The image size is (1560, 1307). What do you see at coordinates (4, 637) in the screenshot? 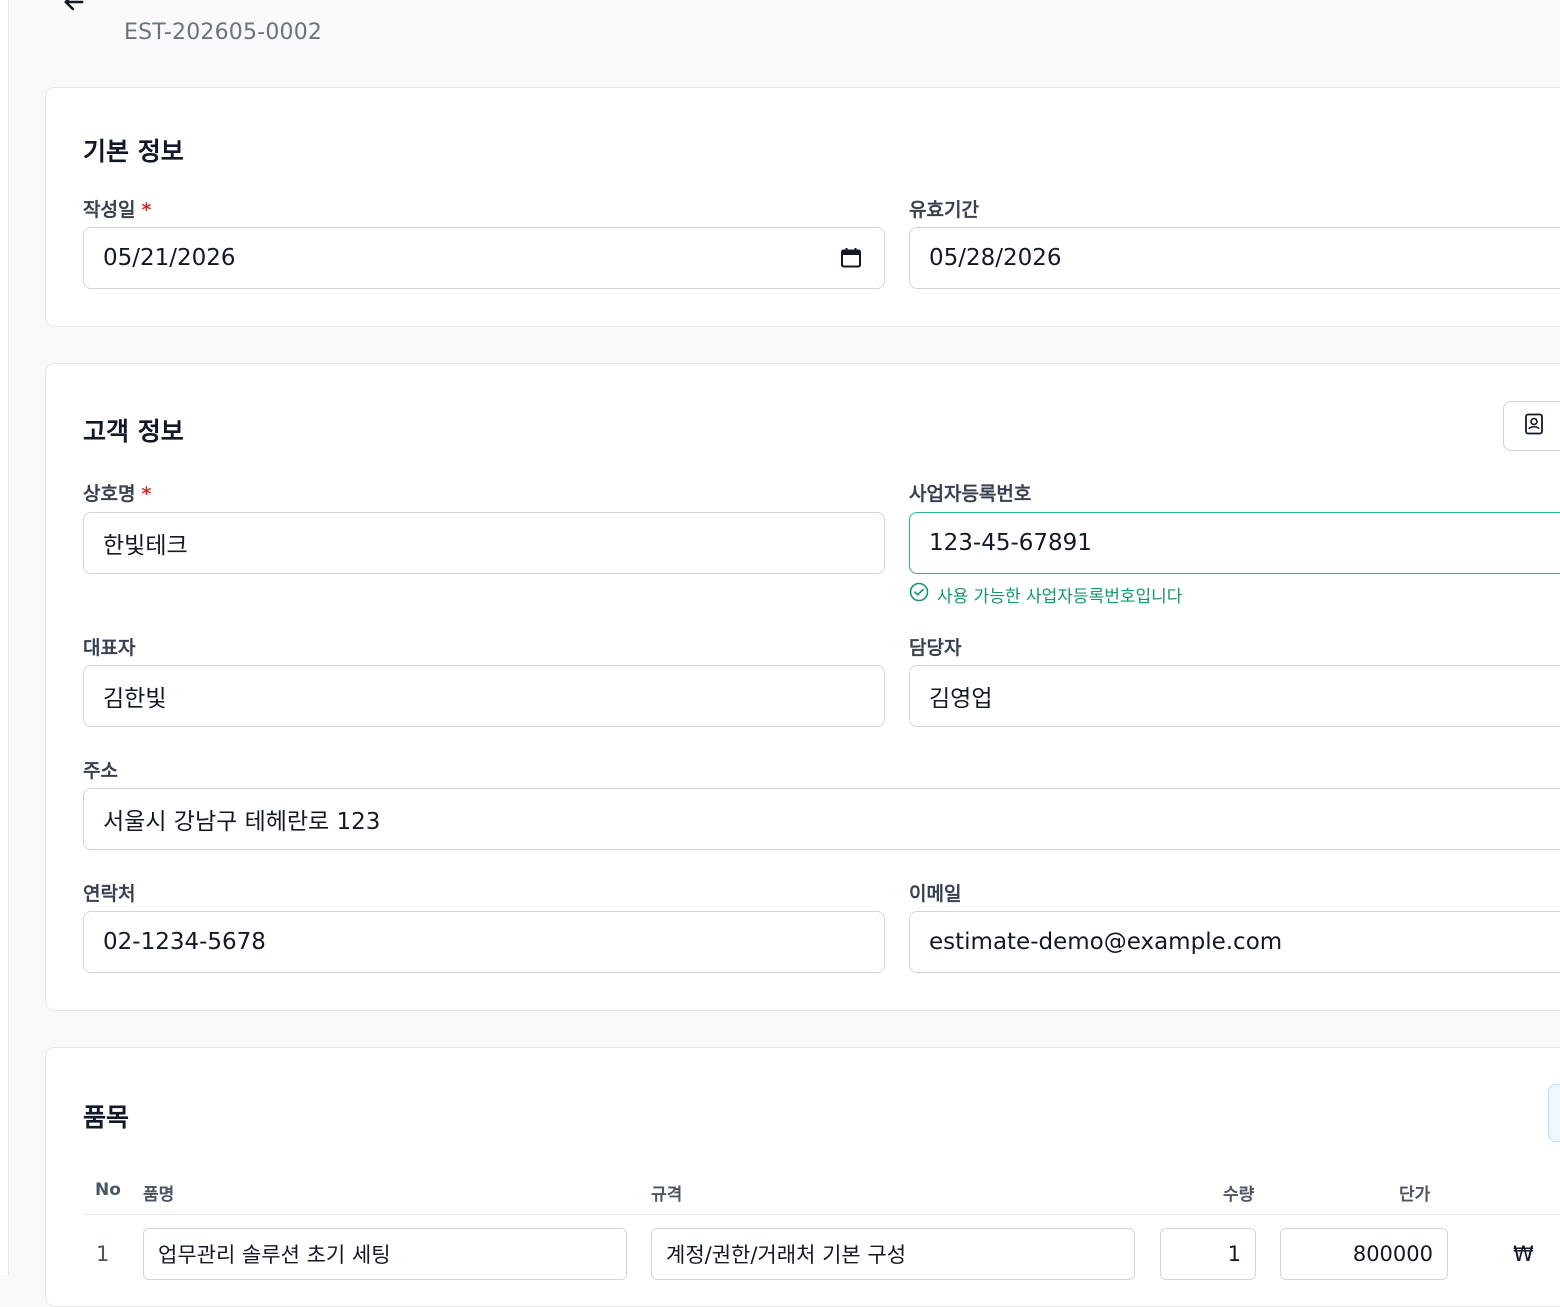
I see `sidebar-edge` at bounding box center [4, 637].